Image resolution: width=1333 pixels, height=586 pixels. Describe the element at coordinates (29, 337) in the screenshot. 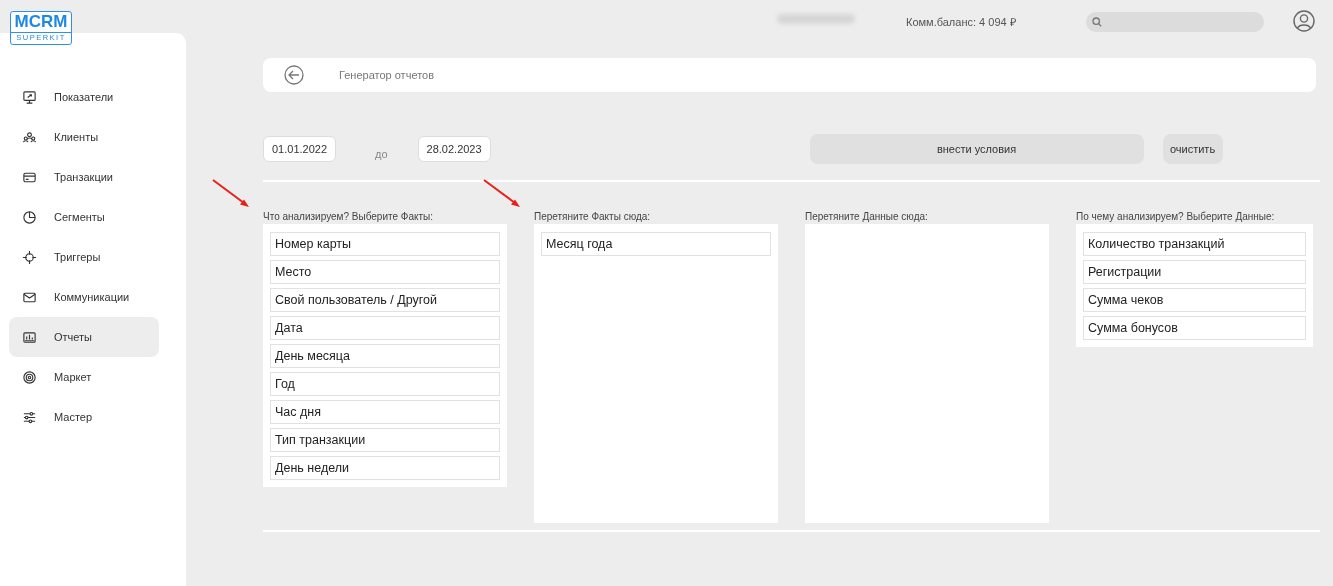

I see `bar-chart-icon` at that location.